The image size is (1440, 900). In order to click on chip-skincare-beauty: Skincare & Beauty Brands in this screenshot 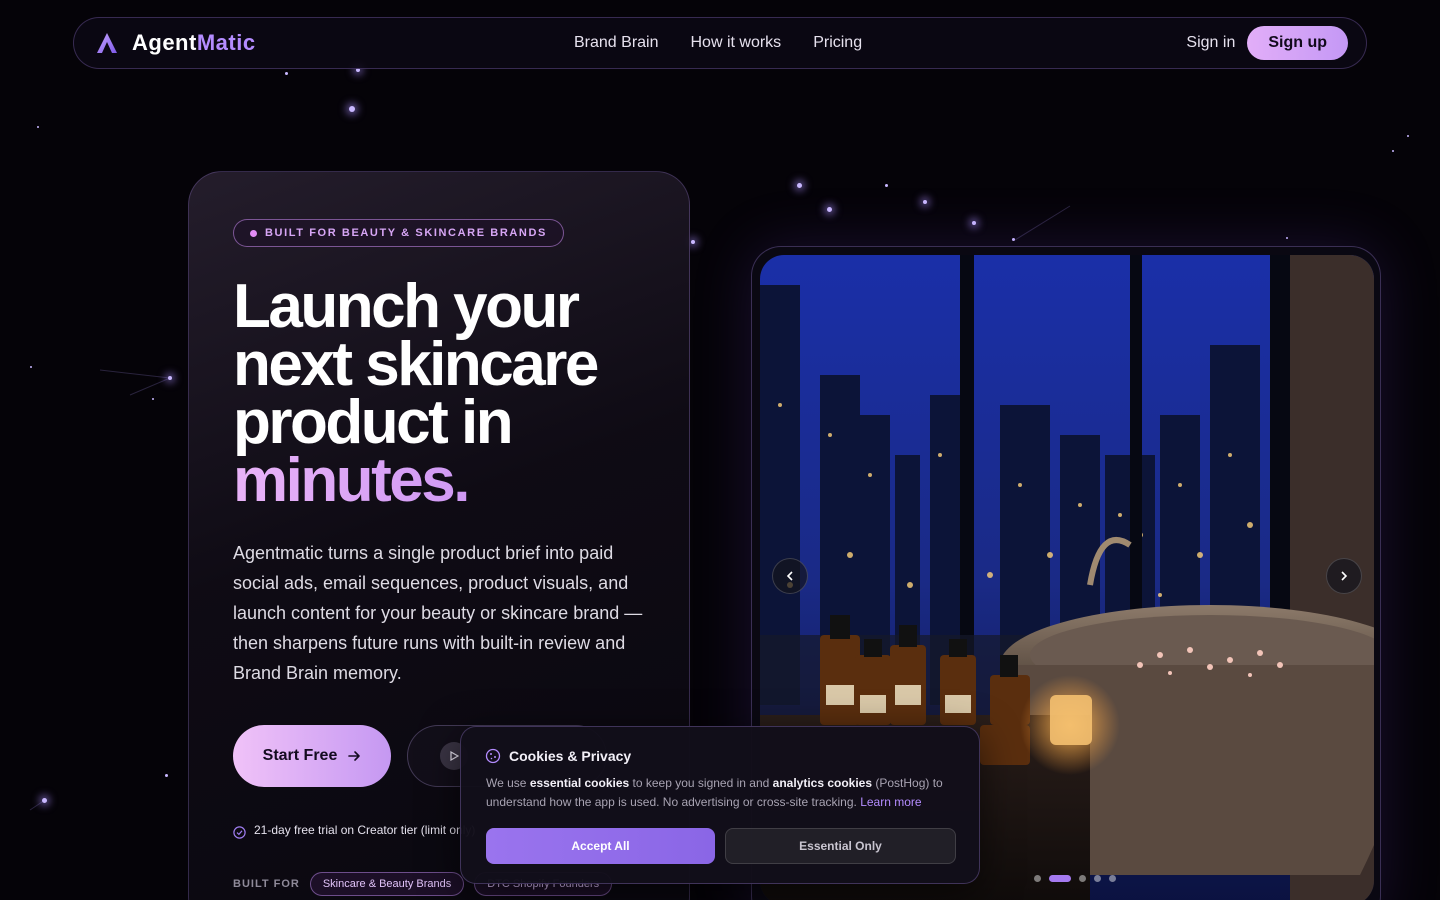, I will do `click(387, 884)`.